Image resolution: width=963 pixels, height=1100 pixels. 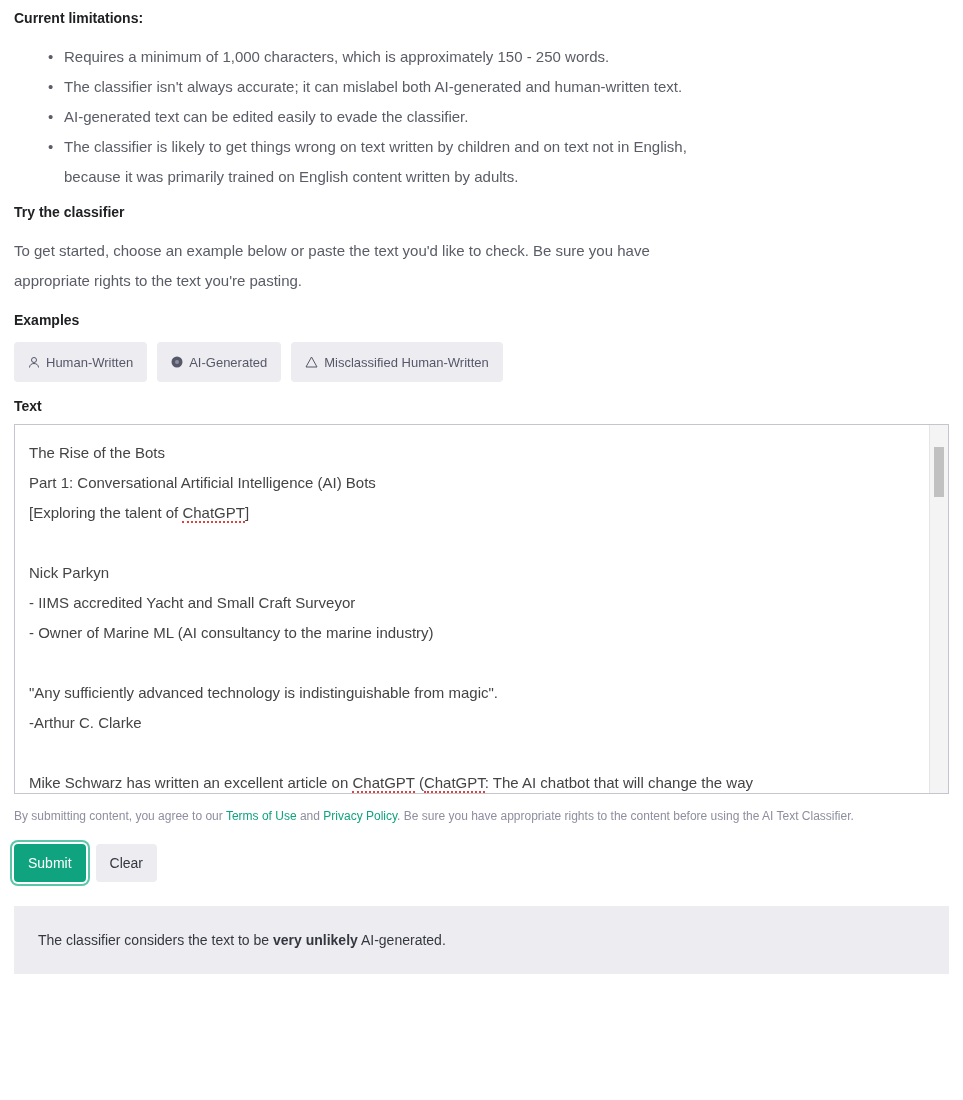 I want to click on text-line: [Exploring the talent of ChatGPT], so click(x=140, y=514).